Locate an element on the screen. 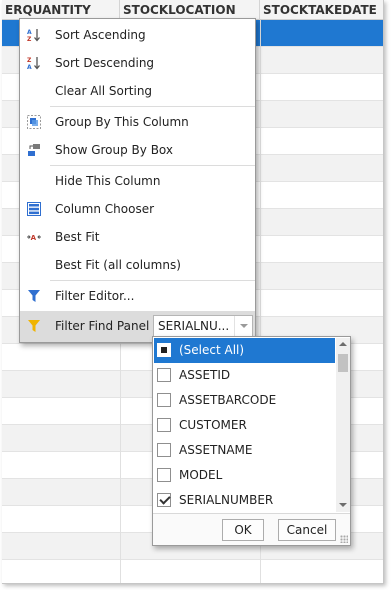 Image resolution: width=391 pixels, height=590 pixels. best-fit-icon: A is located at coordinates (34, 238).